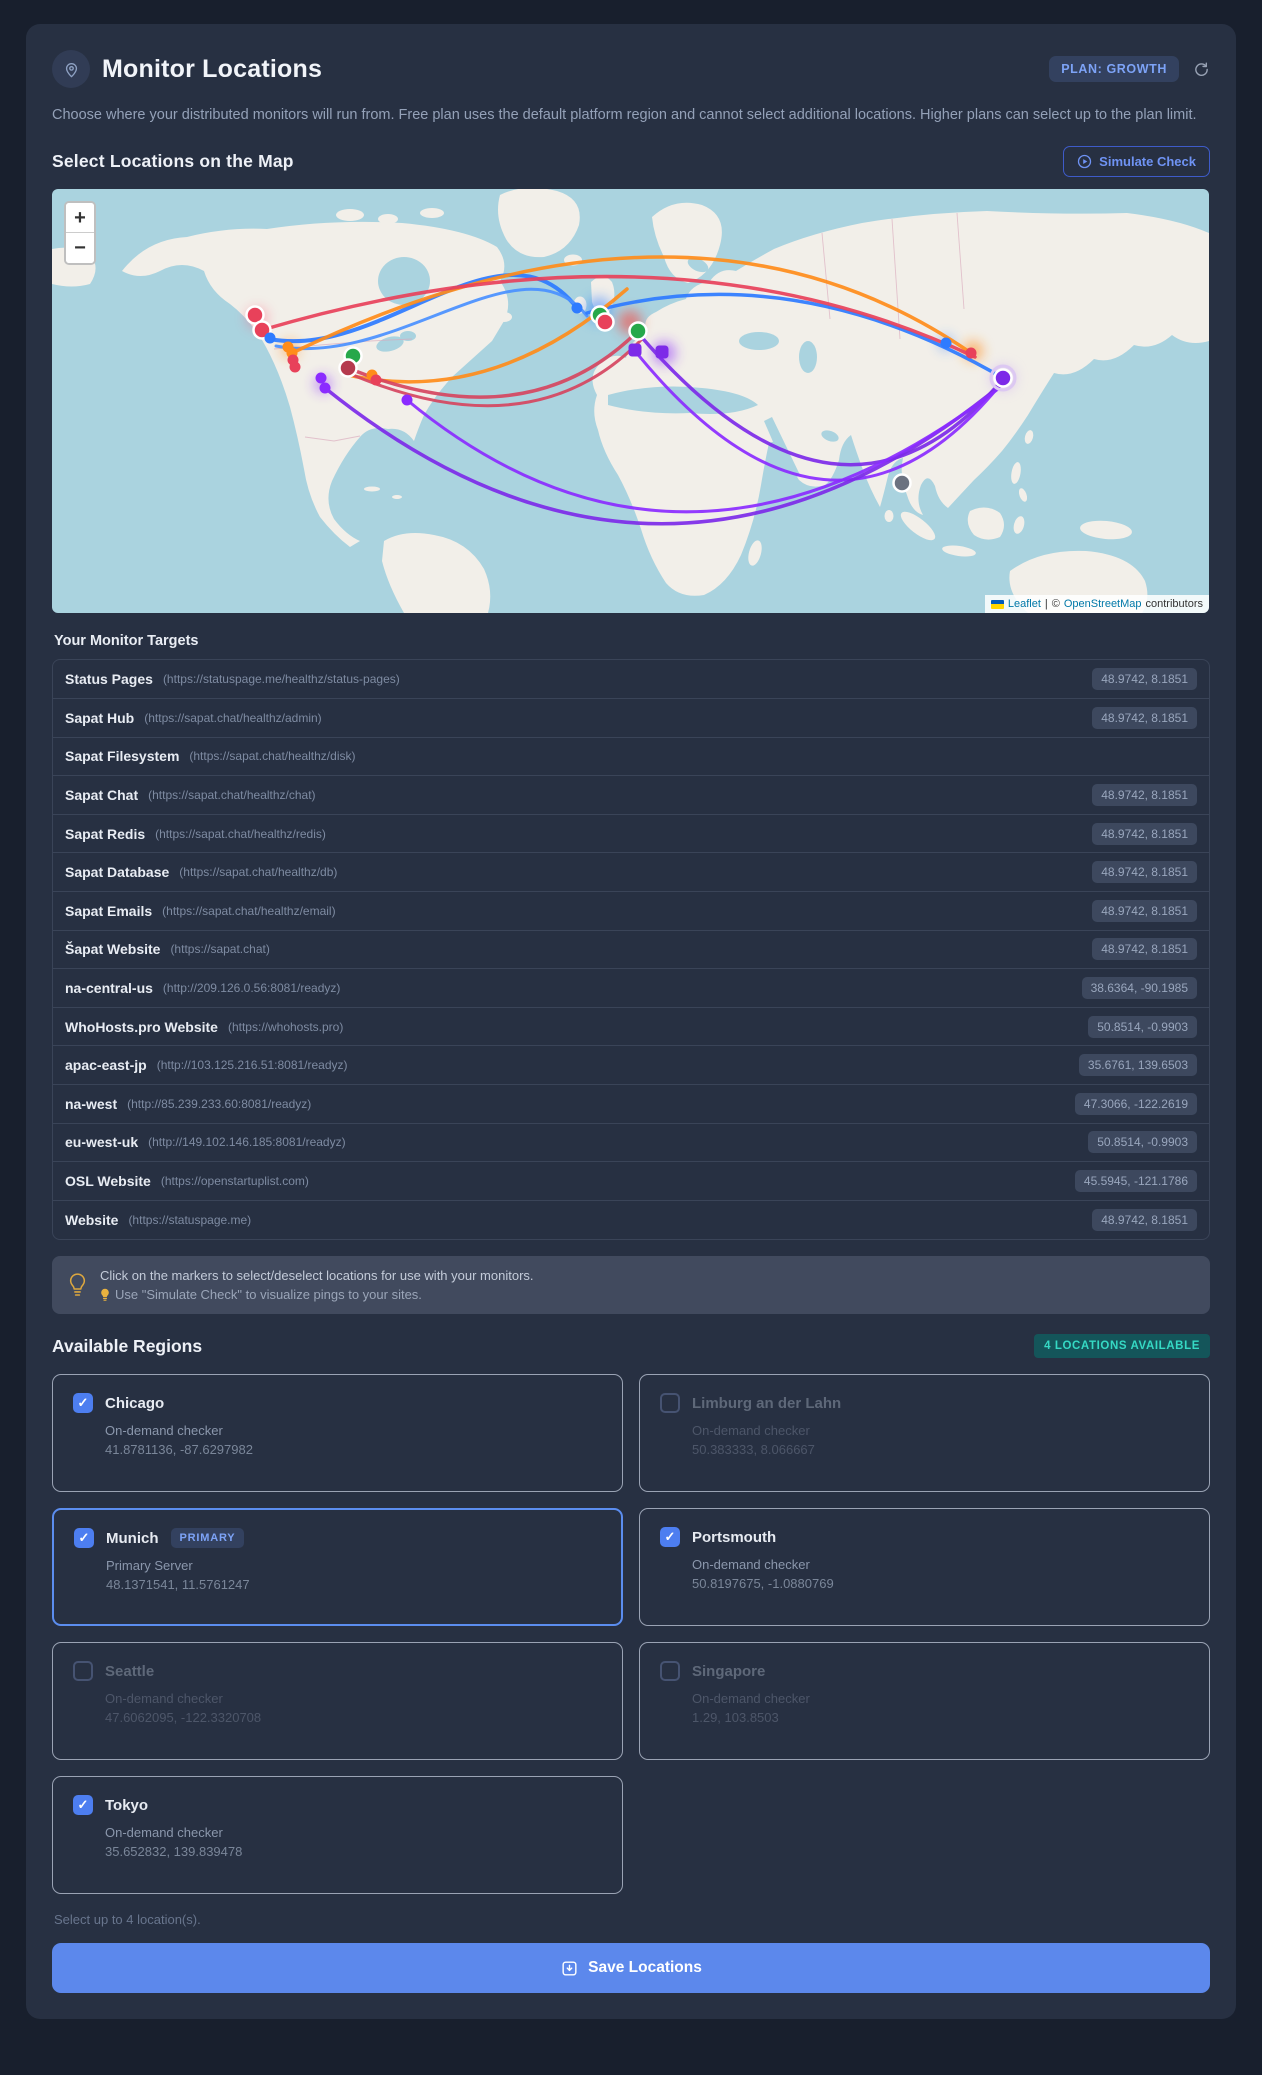 The width and height of the screenshot is (1262, 2075). What do you see at coordinates (1137, 1065) in the screenshot?
I see `target-coordinates-chip: 35.6761, 139.6503` at bounding box center [1137, 1065].